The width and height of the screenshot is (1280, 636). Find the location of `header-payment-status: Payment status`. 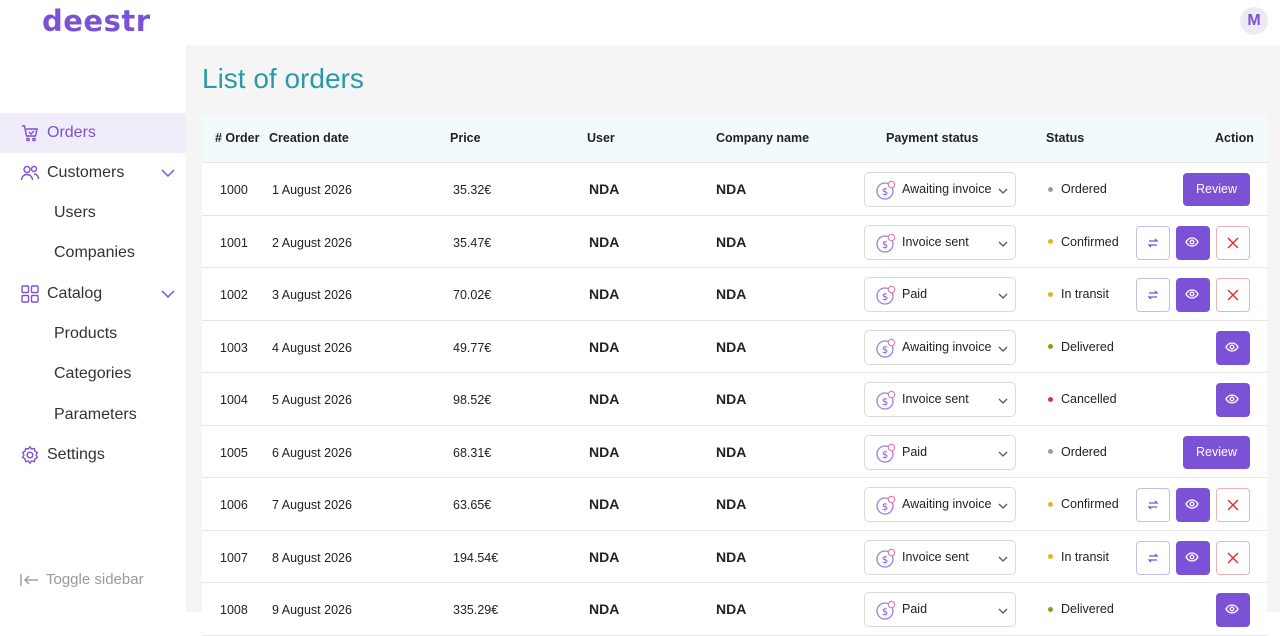

header-payment-status: Payment status is located at coordinates (932, 138).